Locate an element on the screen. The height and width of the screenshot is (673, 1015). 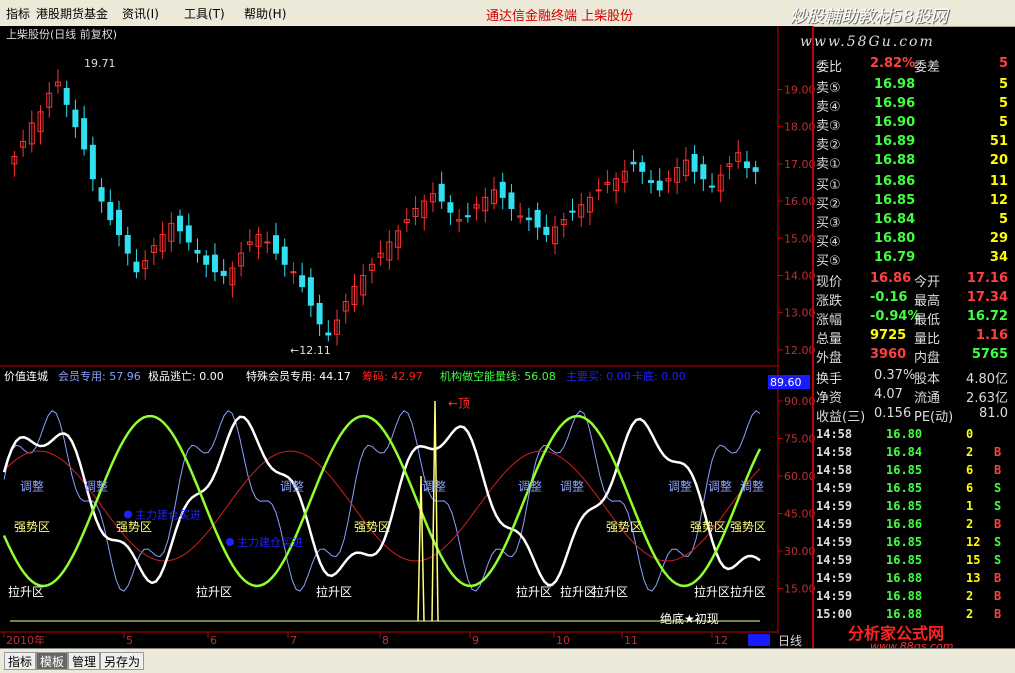
stat-label: 总量 is located at coordinates (829, 339).